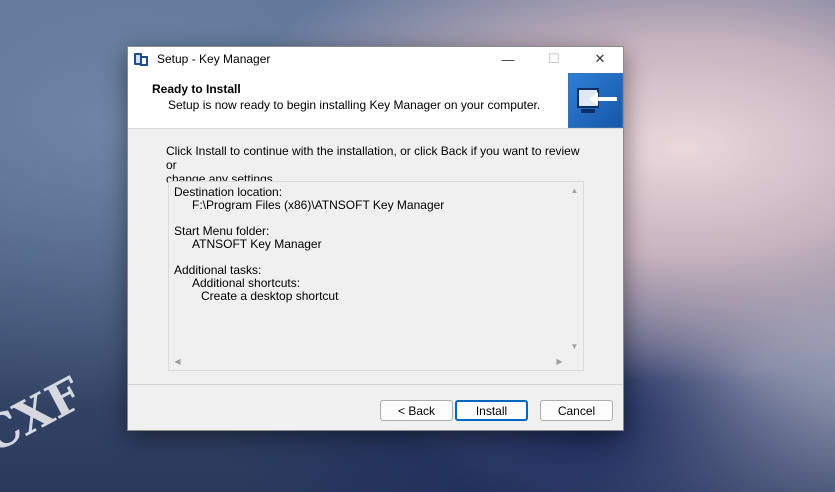 The image size is (835, 492). I want to click on start-menu-value: ATNSOFT Key Manager, so click(257, 244).